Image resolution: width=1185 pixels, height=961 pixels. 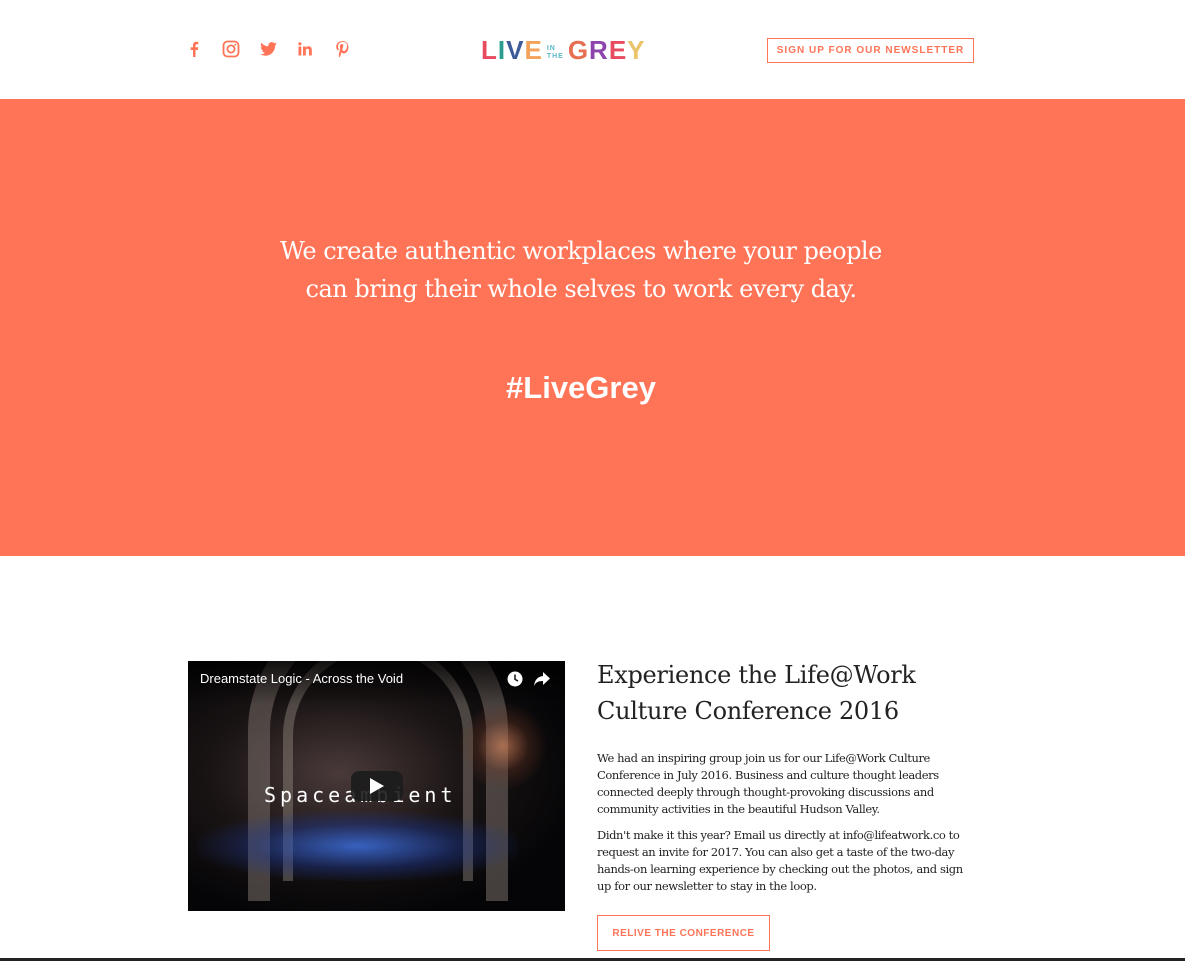 What do you see at coordinates (512, 50) in the screenshot?
I see `logo-live: LIVE` at bounding box center [512, 50].